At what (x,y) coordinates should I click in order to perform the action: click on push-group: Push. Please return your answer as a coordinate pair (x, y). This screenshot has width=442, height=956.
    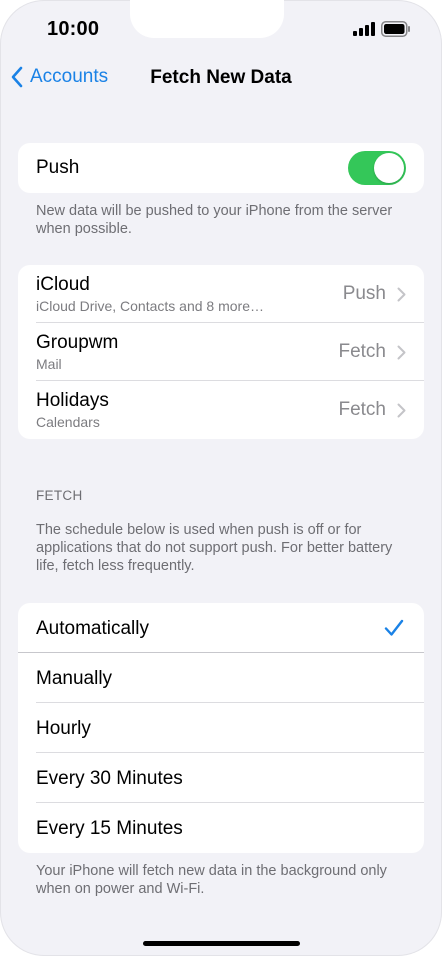
    Looking at the image, I should click on (221, 168).